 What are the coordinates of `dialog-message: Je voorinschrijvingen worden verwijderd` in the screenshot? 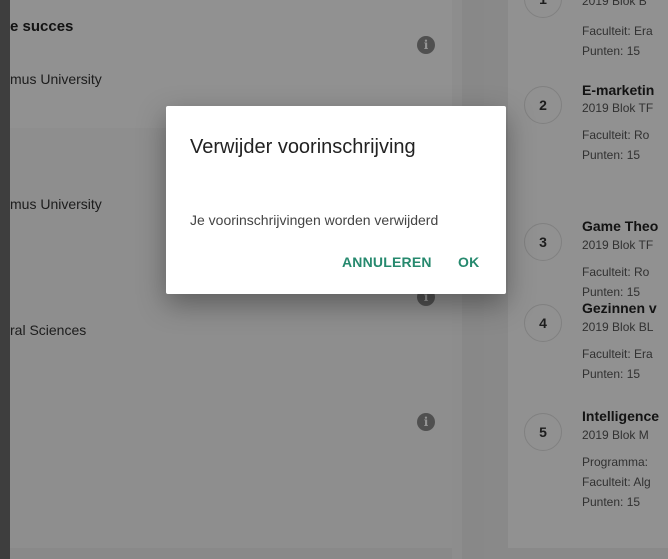 It's located at (314, 220).